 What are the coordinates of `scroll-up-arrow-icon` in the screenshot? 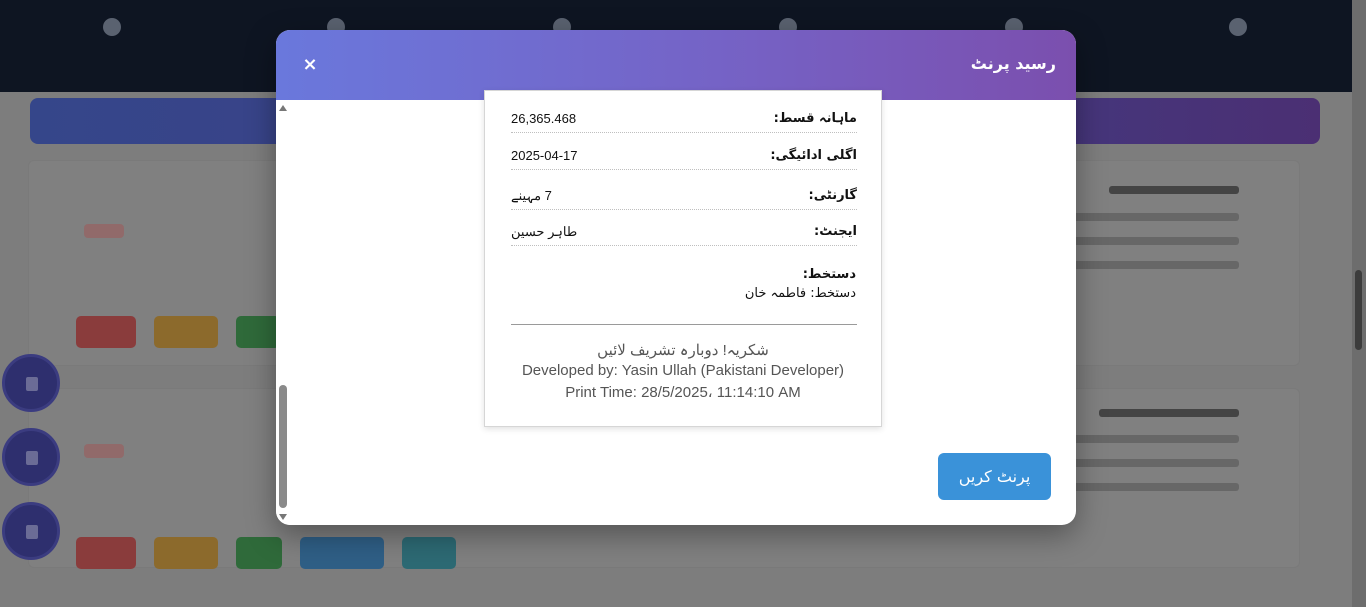 It's located at (283, 108).